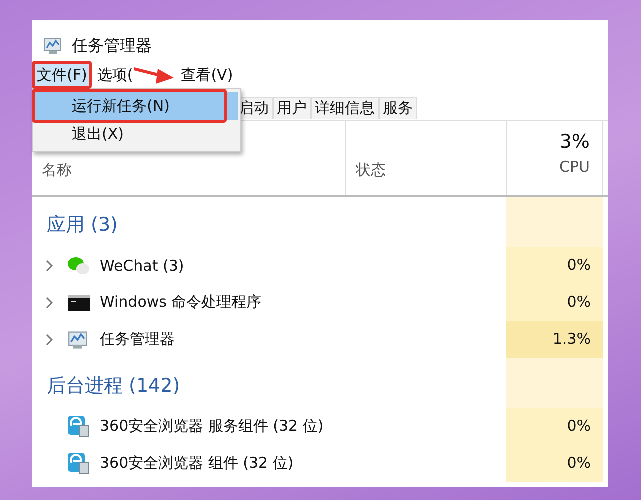 This screenshot has height=500, width=641. Describe the element at coordinates (115, 75) in the screenshot. I see `menu-item: 选项(` at that location.